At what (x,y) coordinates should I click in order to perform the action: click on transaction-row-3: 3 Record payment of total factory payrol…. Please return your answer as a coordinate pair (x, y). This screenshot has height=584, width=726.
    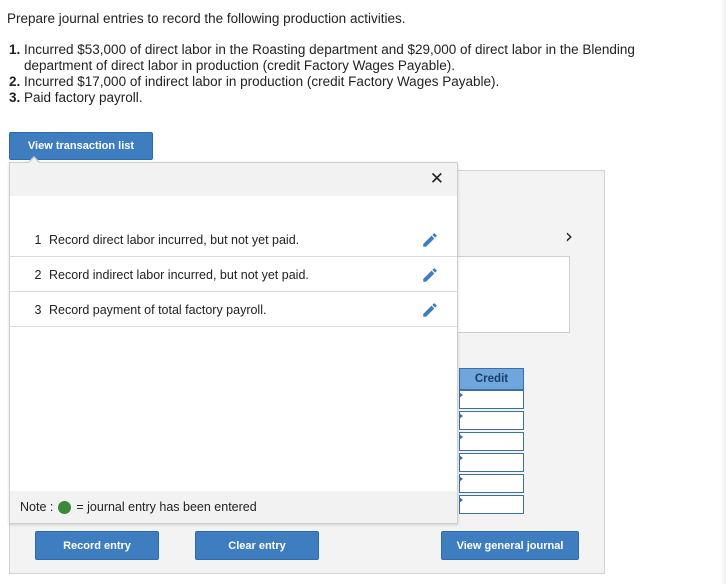
    Looking at the image, I should click on (233, 310).